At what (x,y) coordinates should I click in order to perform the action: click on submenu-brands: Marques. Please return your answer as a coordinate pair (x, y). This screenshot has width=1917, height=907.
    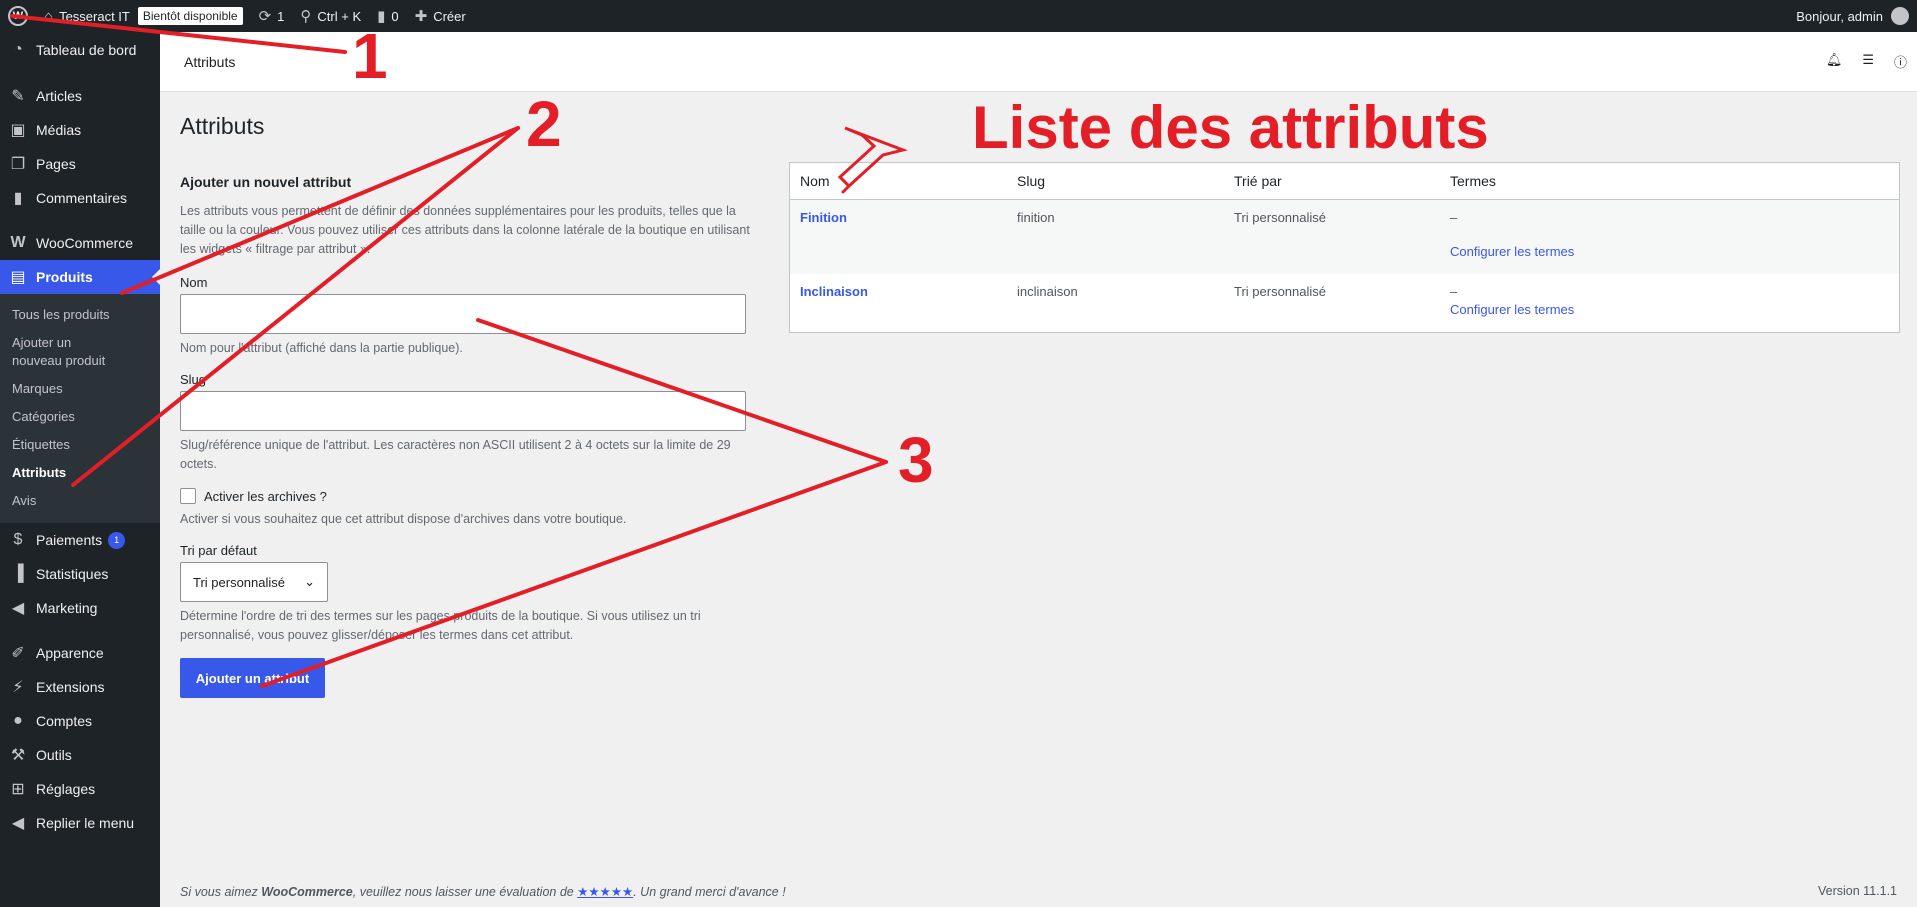
    Looking at the image, I should click on (80, 389).